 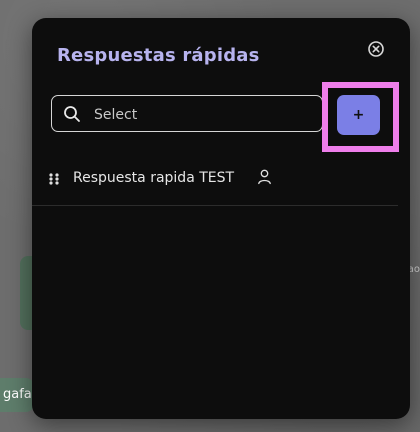 I want to click on close-button, so click(x=376, y=49).